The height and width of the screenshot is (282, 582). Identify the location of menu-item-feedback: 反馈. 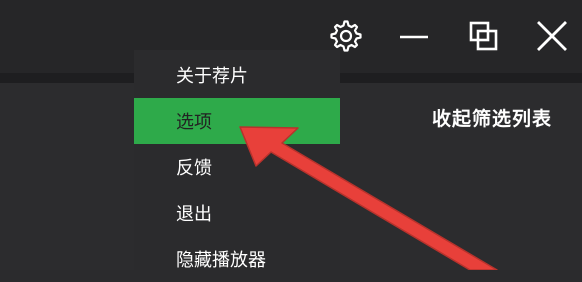
(237, 167).